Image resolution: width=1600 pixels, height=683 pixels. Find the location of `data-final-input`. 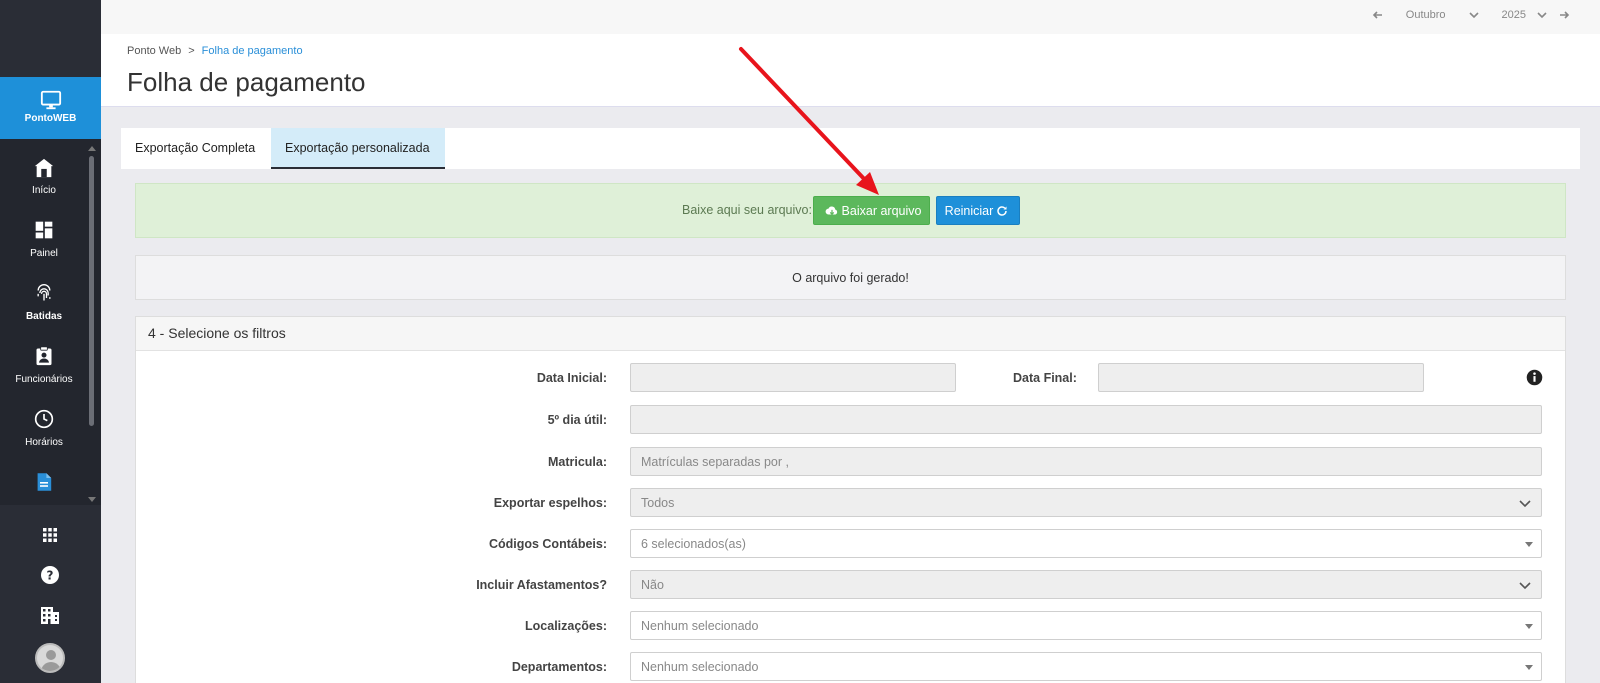

data-final-input is located at coordinates (1261, 377).